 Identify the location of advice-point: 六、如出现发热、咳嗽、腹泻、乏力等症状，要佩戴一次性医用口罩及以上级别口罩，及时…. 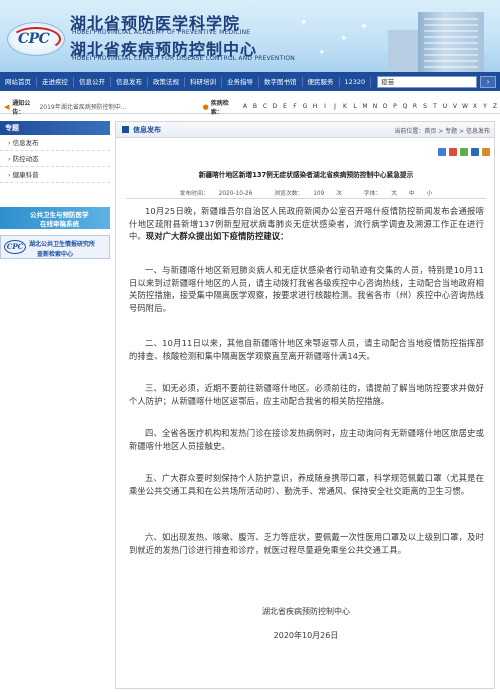
(306, 543).